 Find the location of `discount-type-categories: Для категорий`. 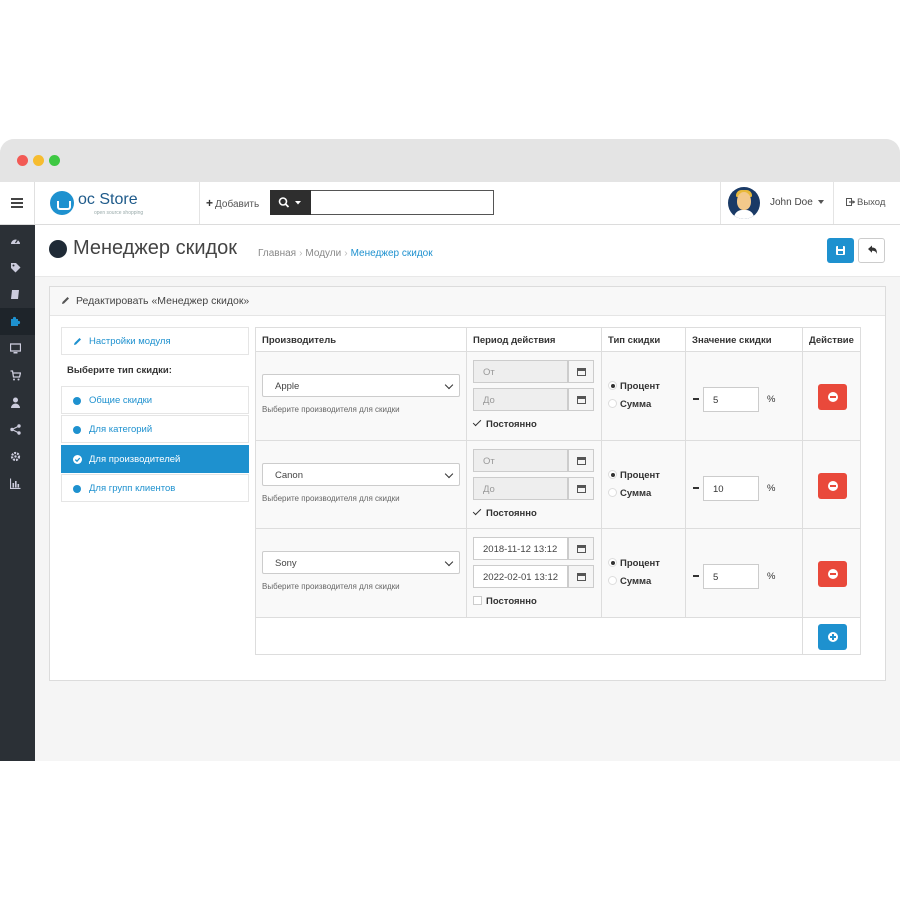

discount-type-categories: Для категорий is located at coordinates (155, 429).